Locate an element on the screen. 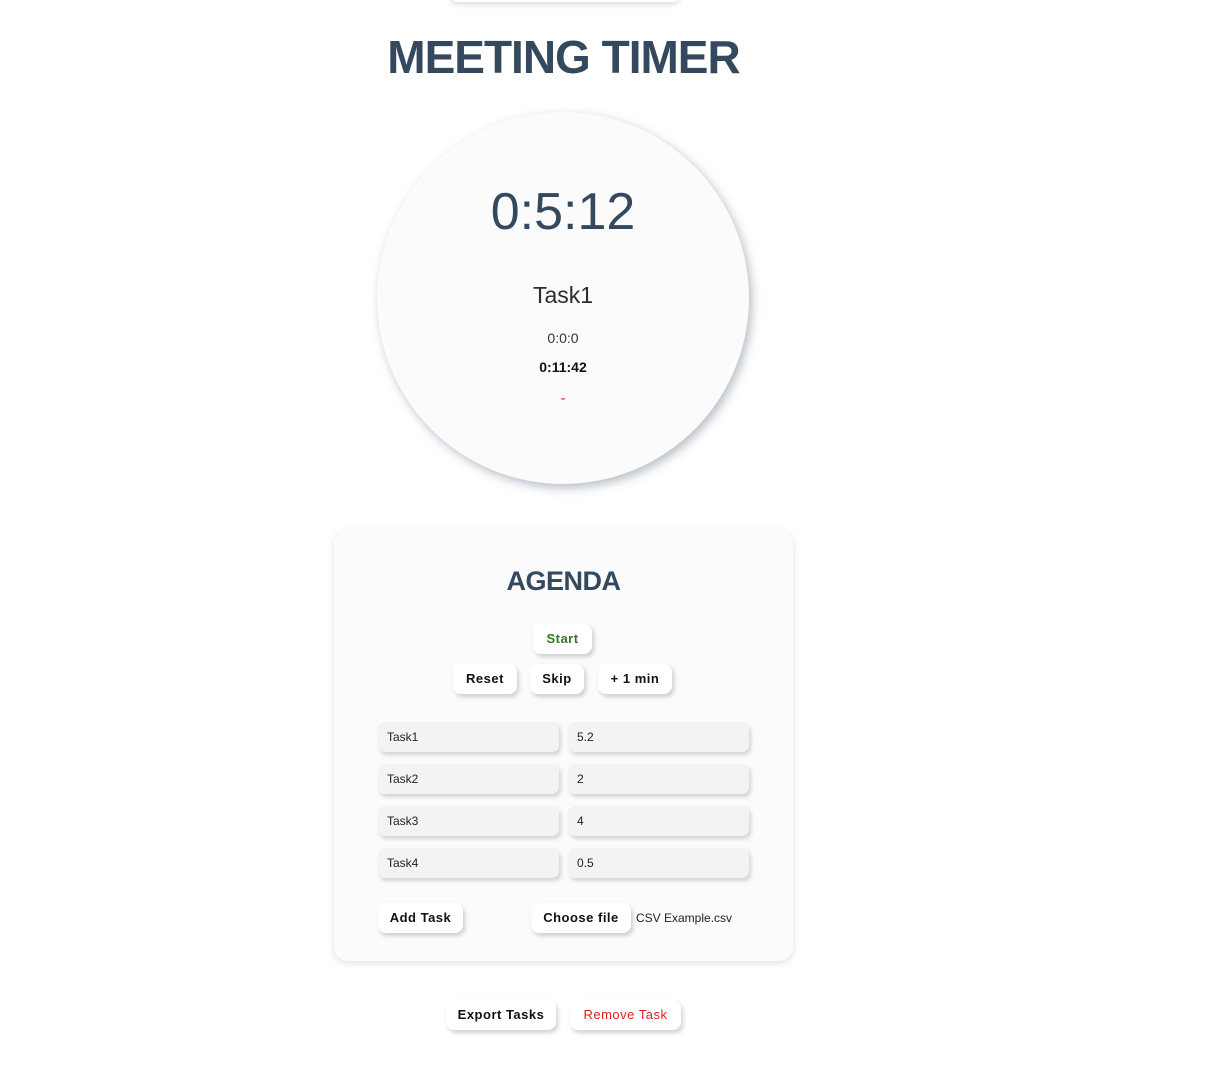  add-minute-button: + 1 min is located at coordinates (635, 679).